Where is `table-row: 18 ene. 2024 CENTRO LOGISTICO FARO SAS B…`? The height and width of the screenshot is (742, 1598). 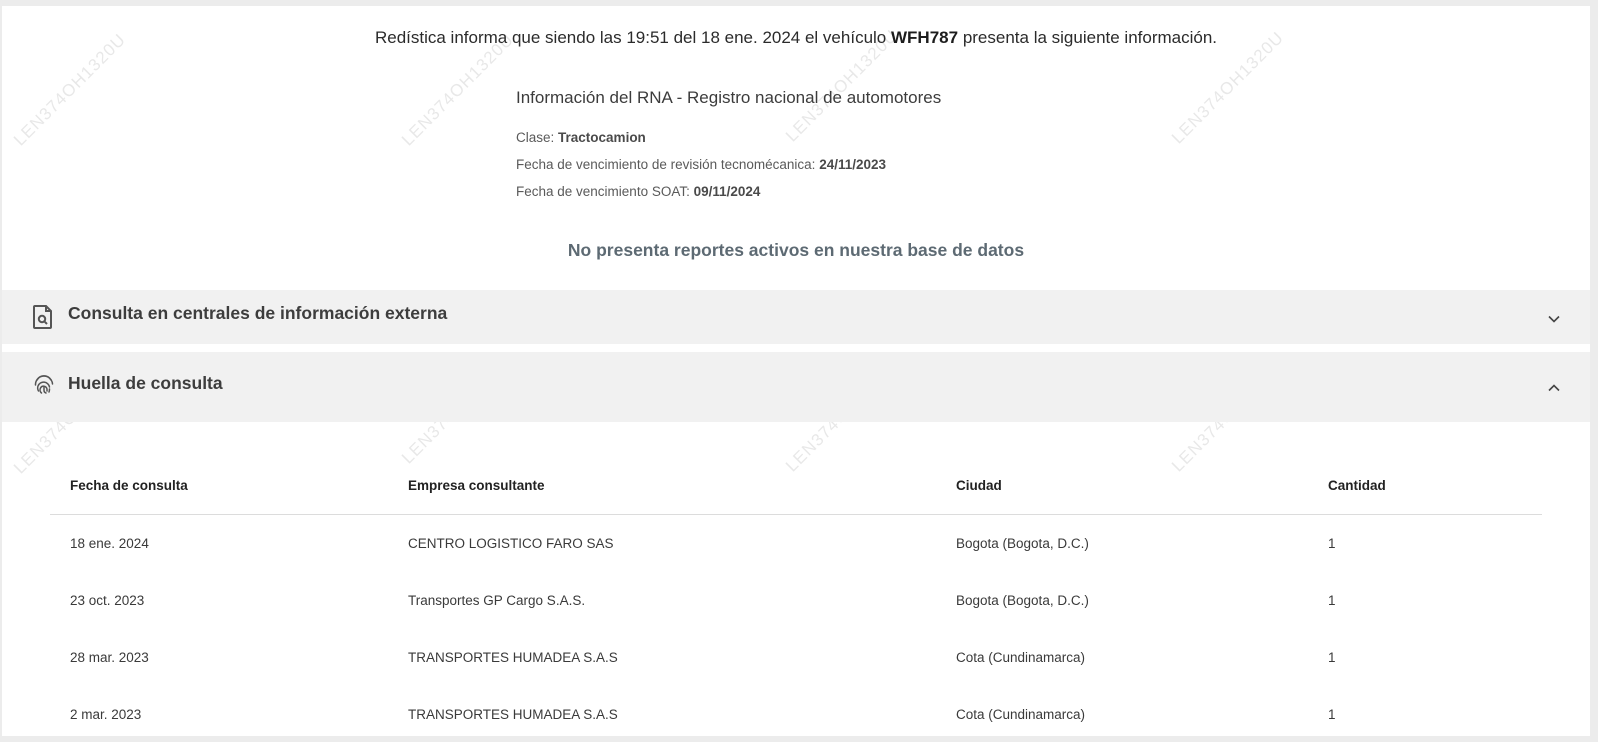 table-row: 18 ene. 2024 CENTRO LOGISTICO FARO SAS B… is located at coordinates (796, 543).